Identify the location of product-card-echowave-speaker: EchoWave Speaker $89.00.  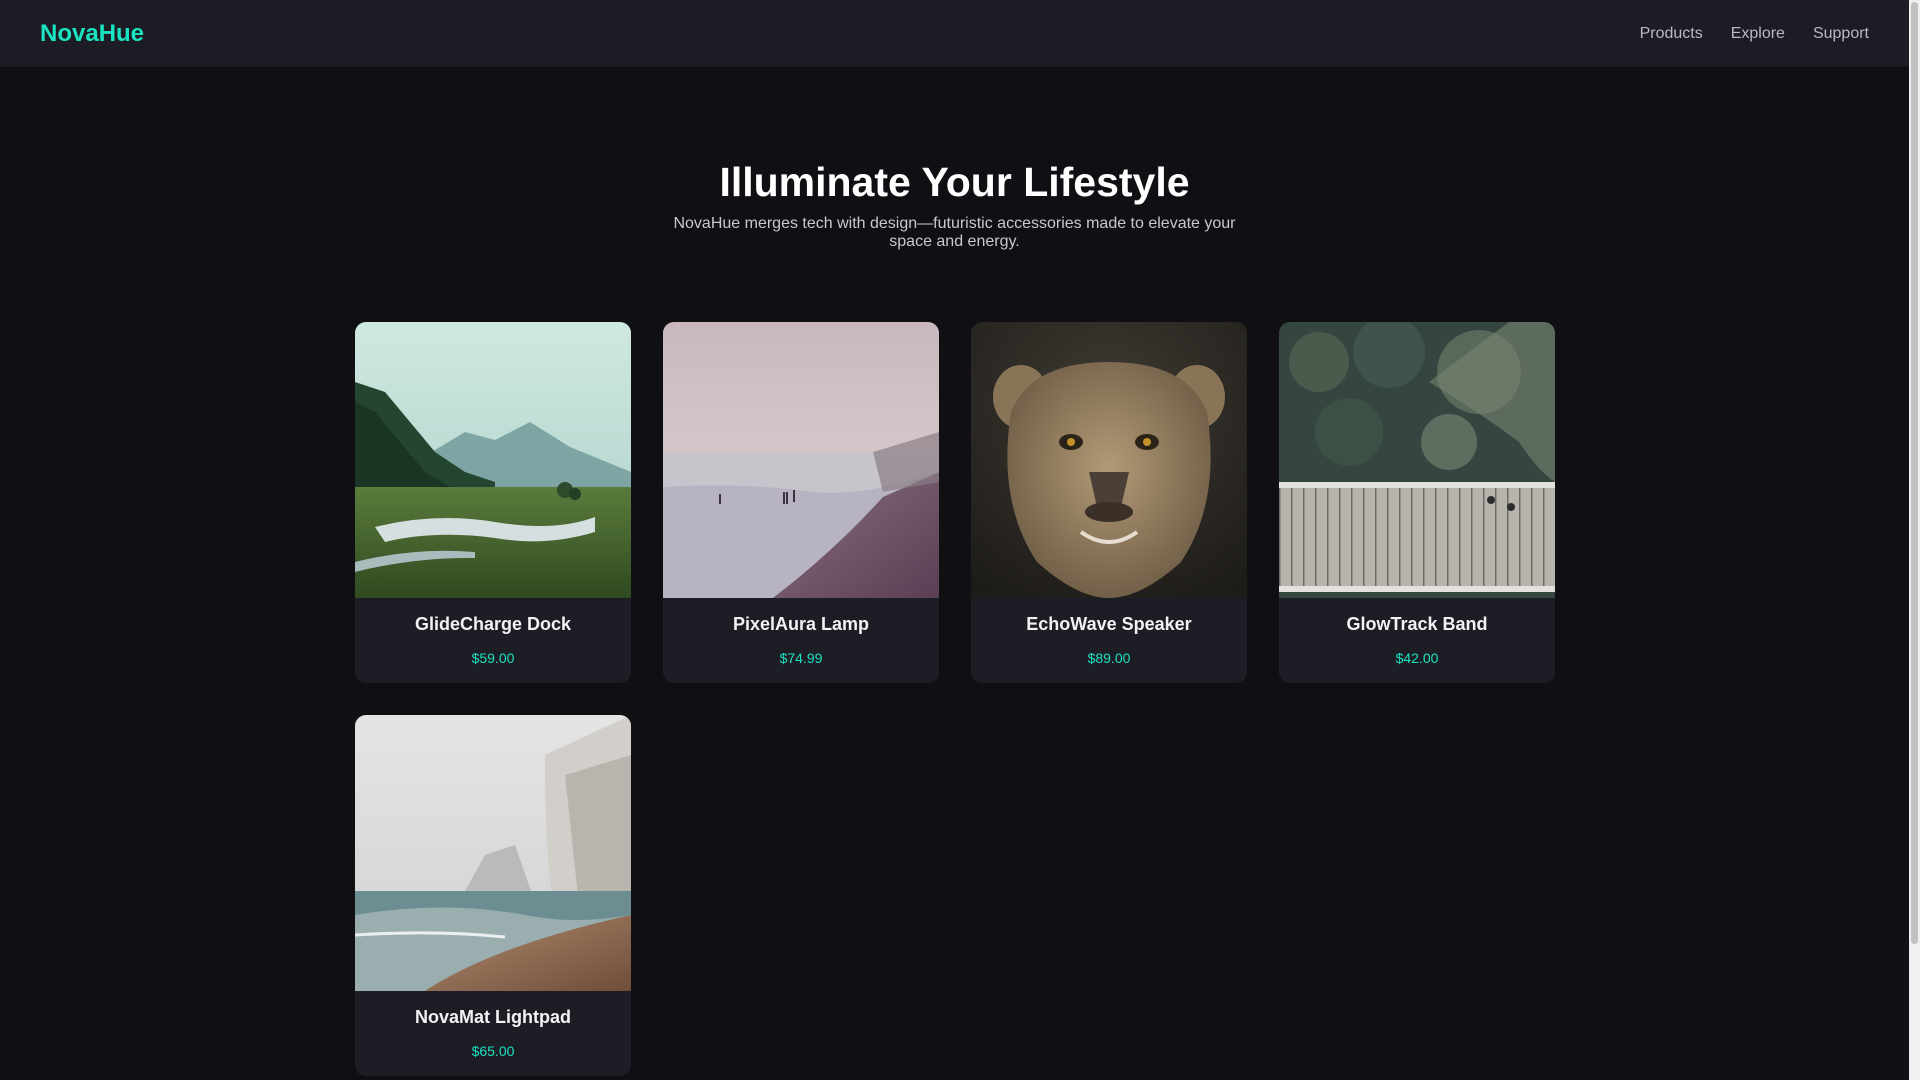
(1109, 502).